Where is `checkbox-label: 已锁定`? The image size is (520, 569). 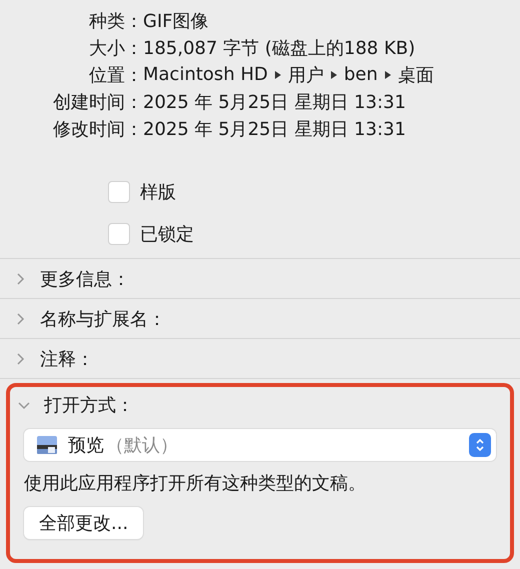
checkbox-label: 已锁定 is located at coordinates (167, 234).